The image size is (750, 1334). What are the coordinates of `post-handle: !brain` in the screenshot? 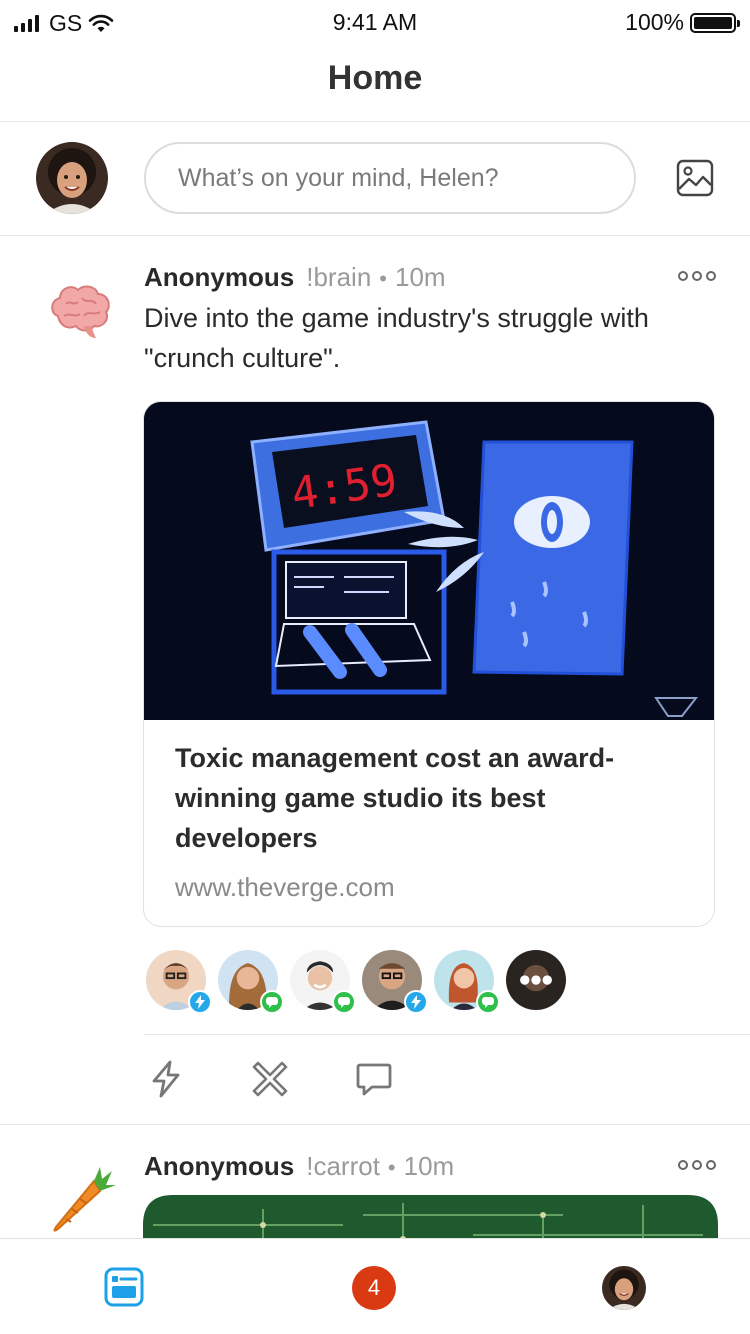 It's located at (338, 277).